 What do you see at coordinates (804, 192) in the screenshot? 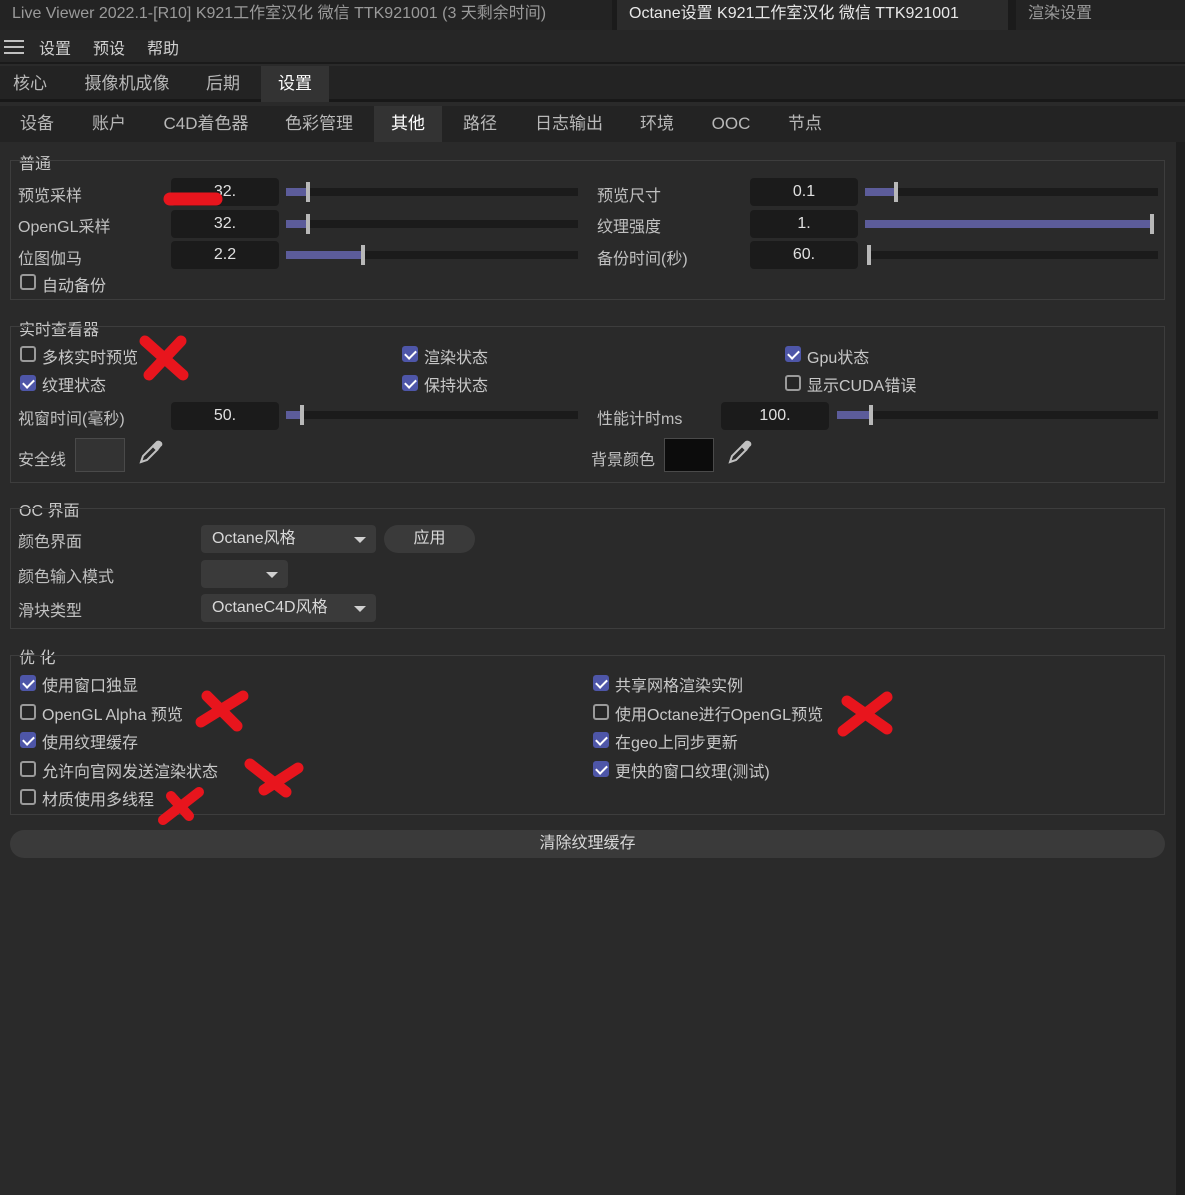
I see `preview-size-field: 0.1` at bounding box center [804, 192].